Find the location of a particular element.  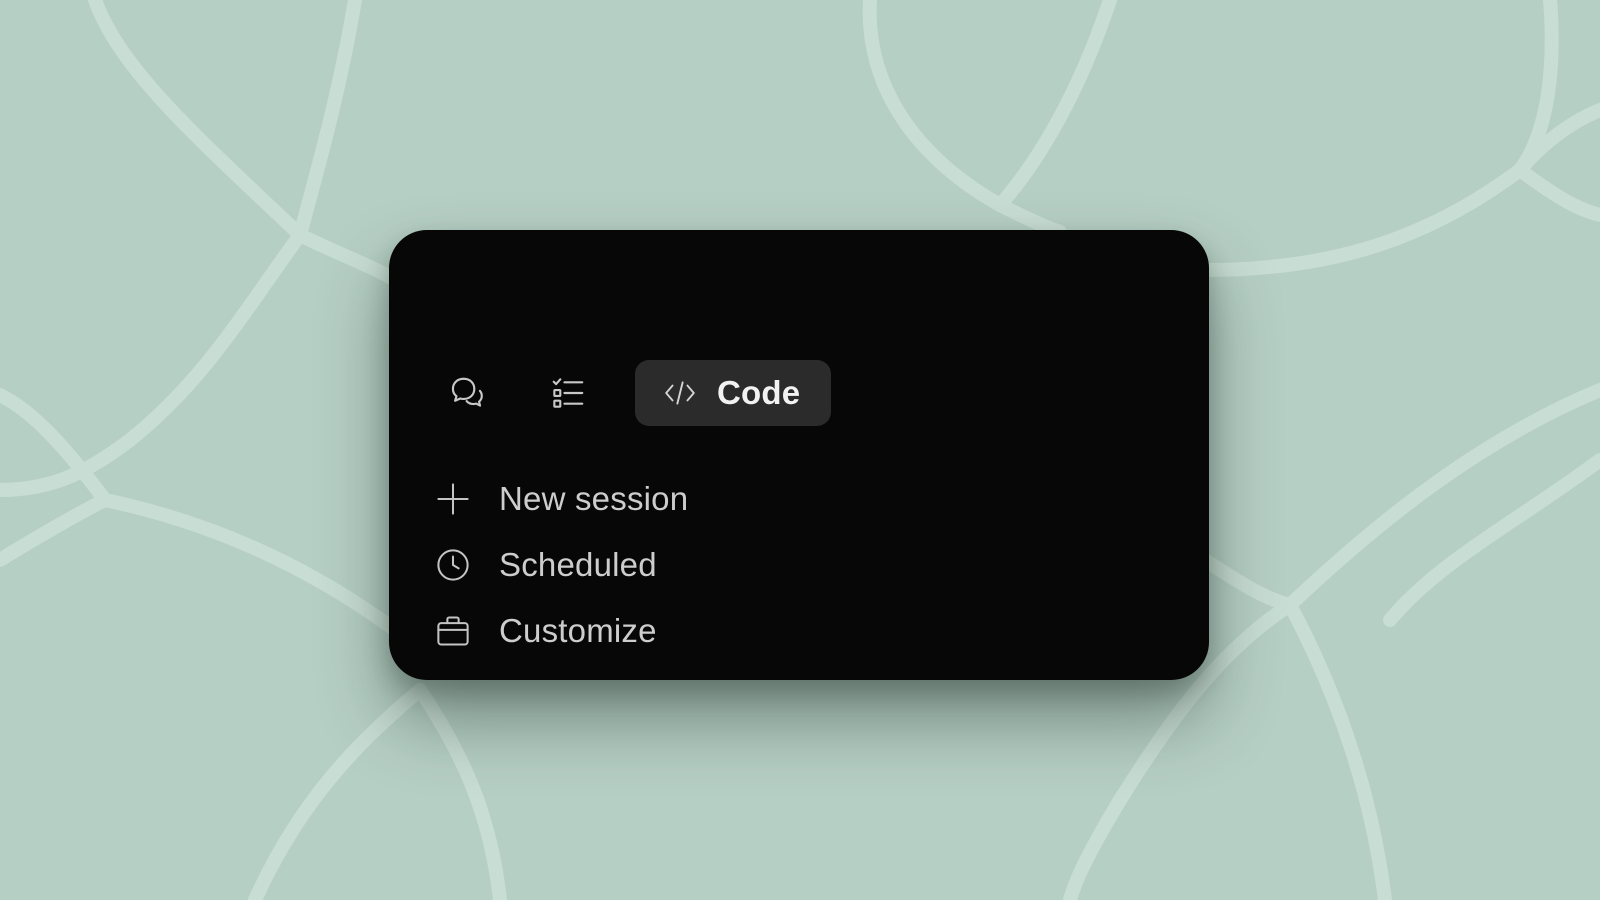

tab-code: Code is located at coordinates (733, 393).